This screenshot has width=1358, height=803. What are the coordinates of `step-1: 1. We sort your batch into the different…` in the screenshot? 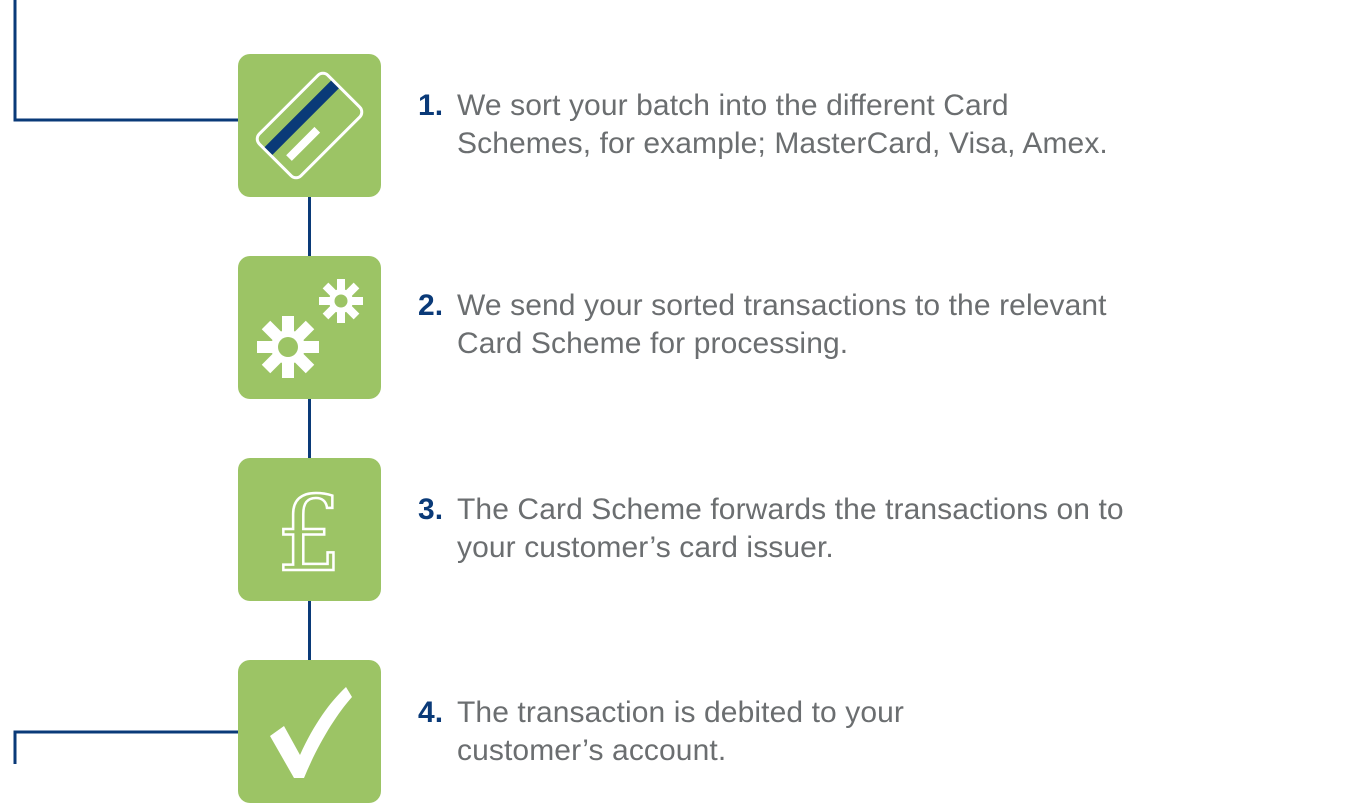 It's located at (828, 125).